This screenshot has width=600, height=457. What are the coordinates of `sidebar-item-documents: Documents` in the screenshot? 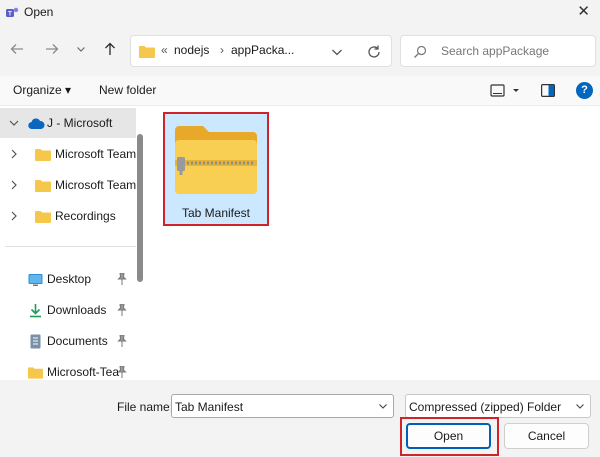 It's located at (68, 341).